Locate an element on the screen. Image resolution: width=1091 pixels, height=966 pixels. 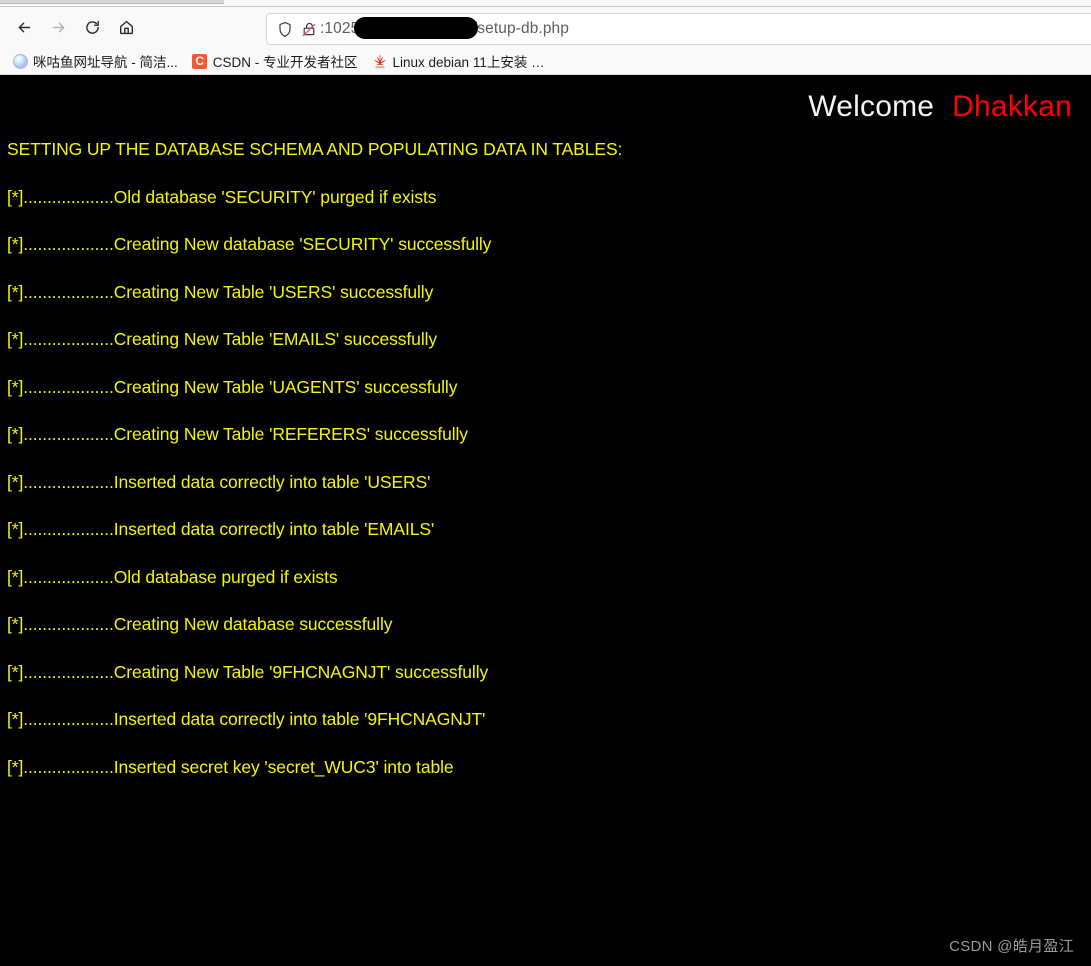
home-icon is located at coordinates (126, 27).